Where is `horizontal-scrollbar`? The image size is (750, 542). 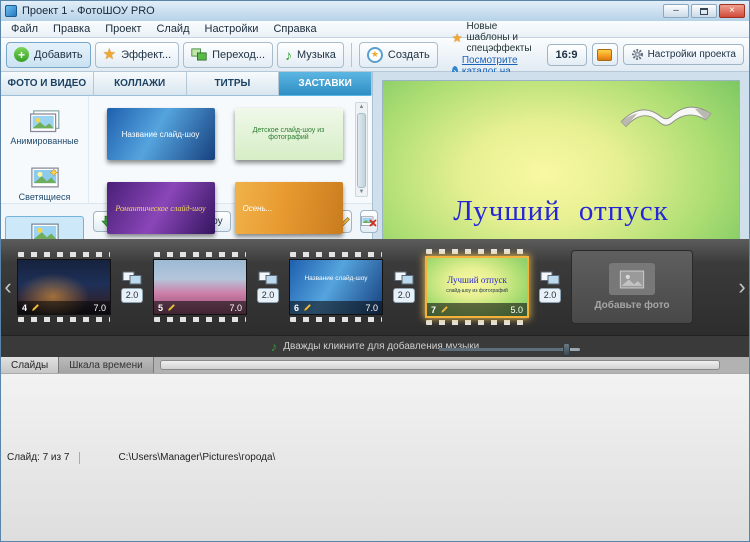 horizontal-scrollbar is located at coordinates (451, 365).